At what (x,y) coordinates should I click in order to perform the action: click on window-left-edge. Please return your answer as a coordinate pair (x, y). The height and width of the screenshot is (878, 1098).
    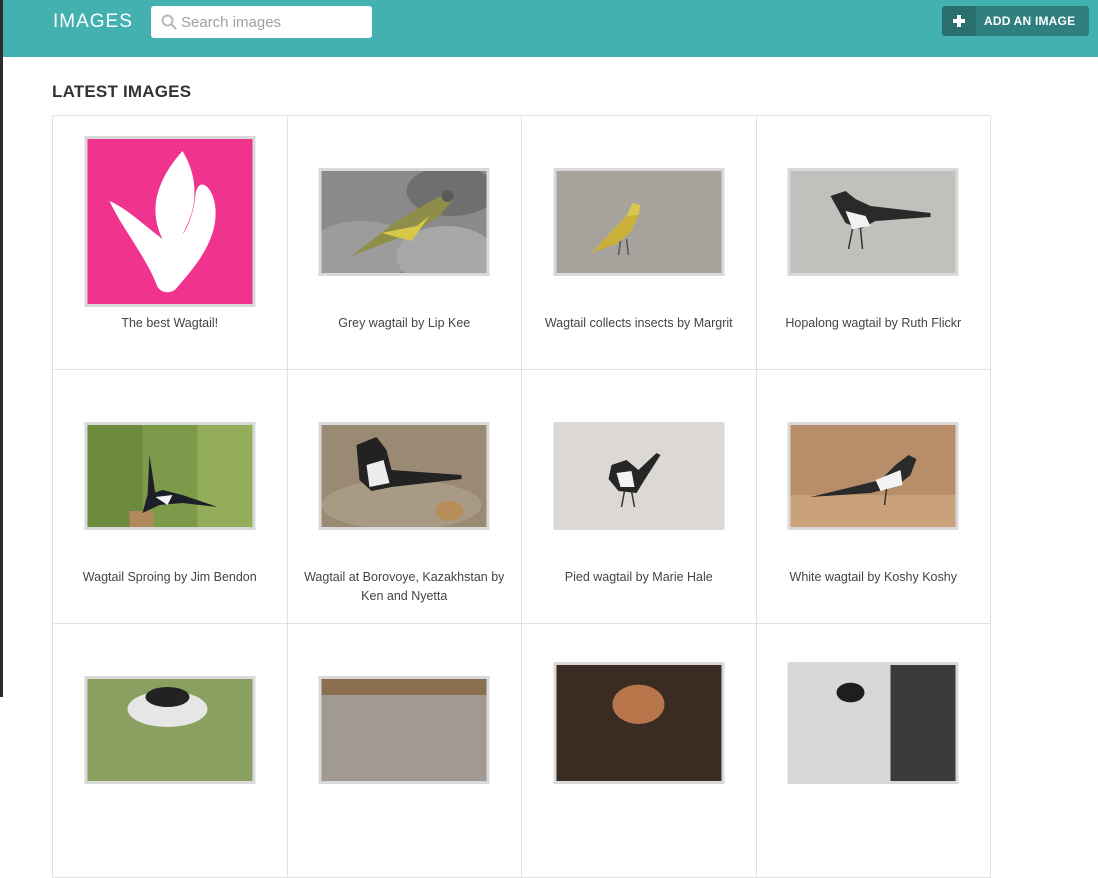
    Looking at the image, I should click on (1, 348).